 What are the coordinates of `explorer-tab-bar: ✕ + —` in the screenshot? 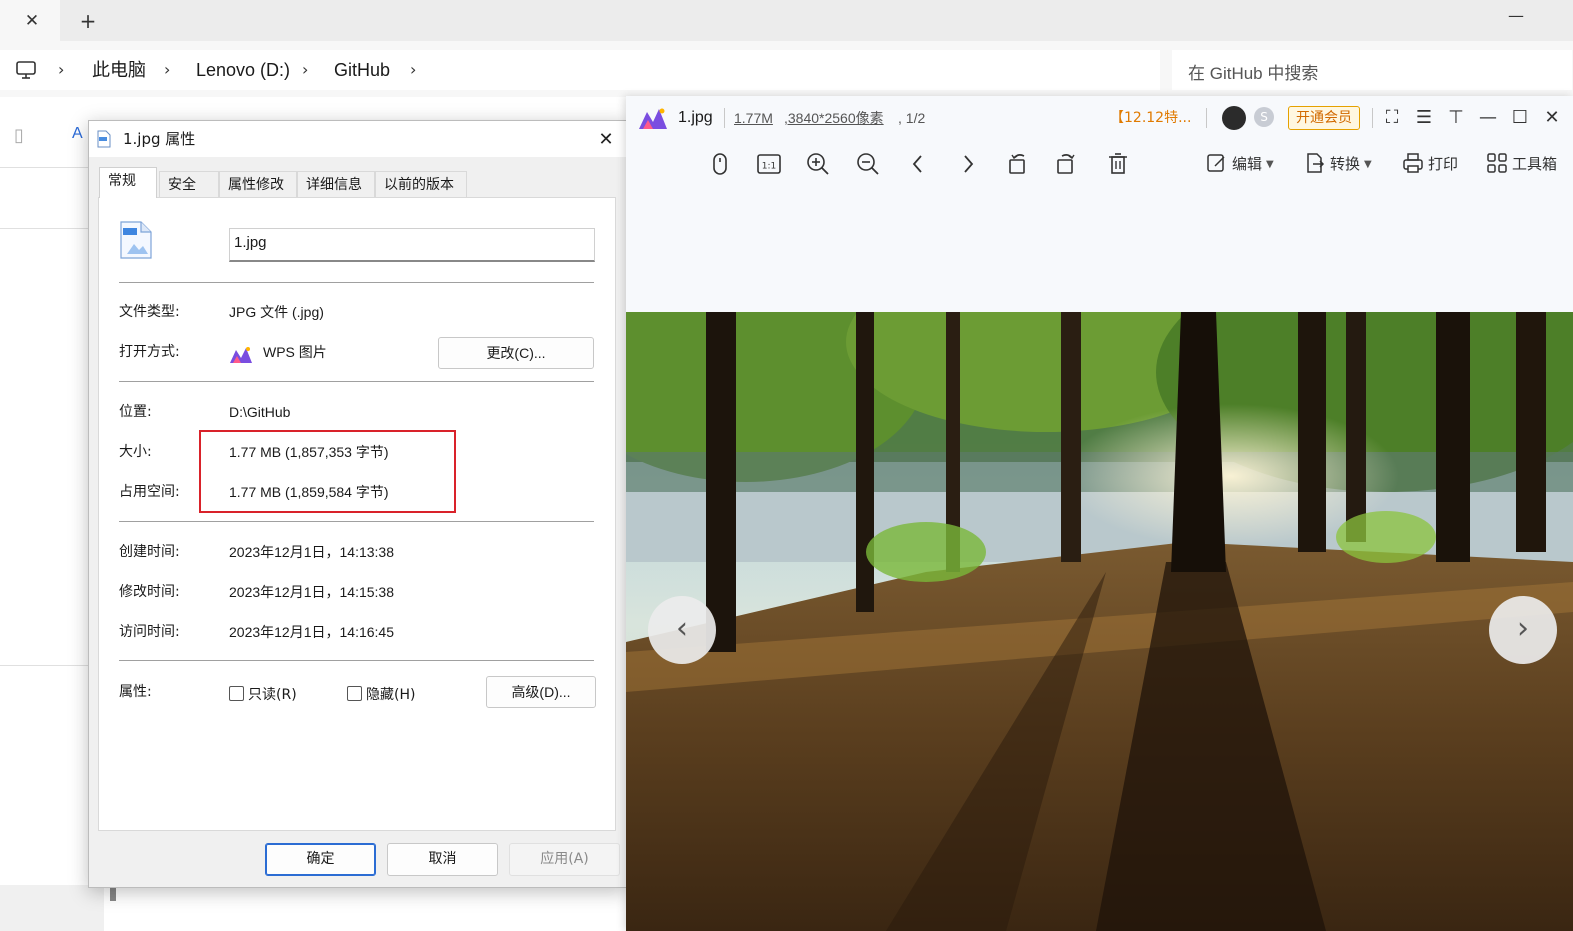 It's located at (786, 20).